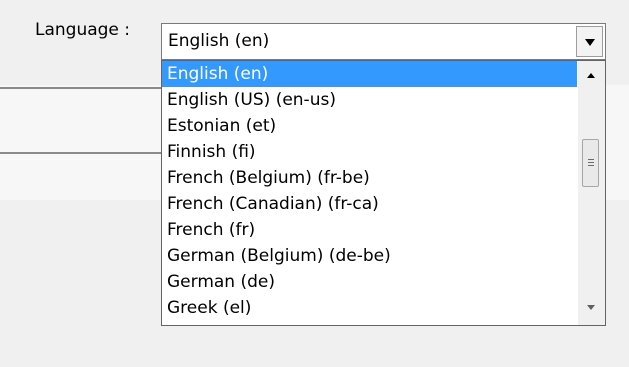 Image resolution: width=629 pixels, height=367 pixels. Describe the element at coordinates (369, 74) in the screenshot. I see `language-option: English (en)` at that location.